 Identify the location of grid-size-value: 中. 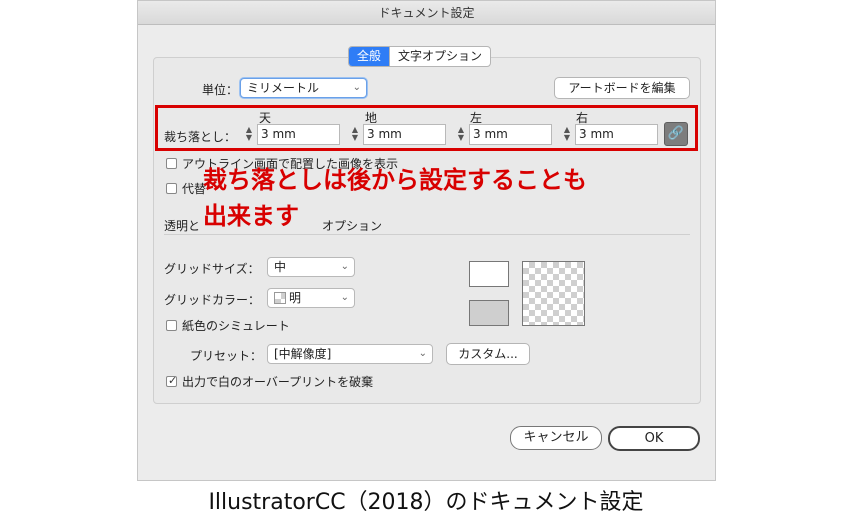
(280, 267).